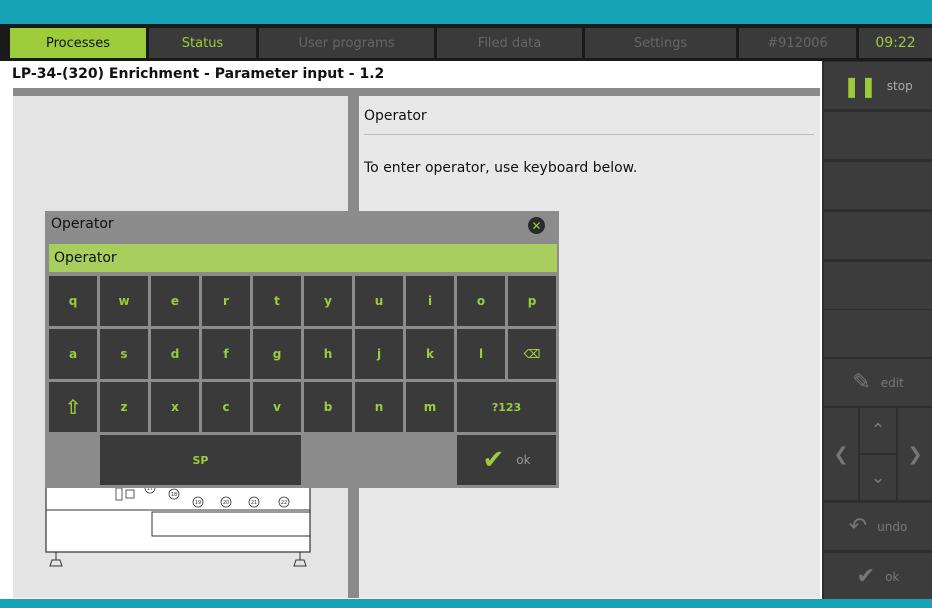  I want to click on shift-key: ⇧, so click(73, 407).